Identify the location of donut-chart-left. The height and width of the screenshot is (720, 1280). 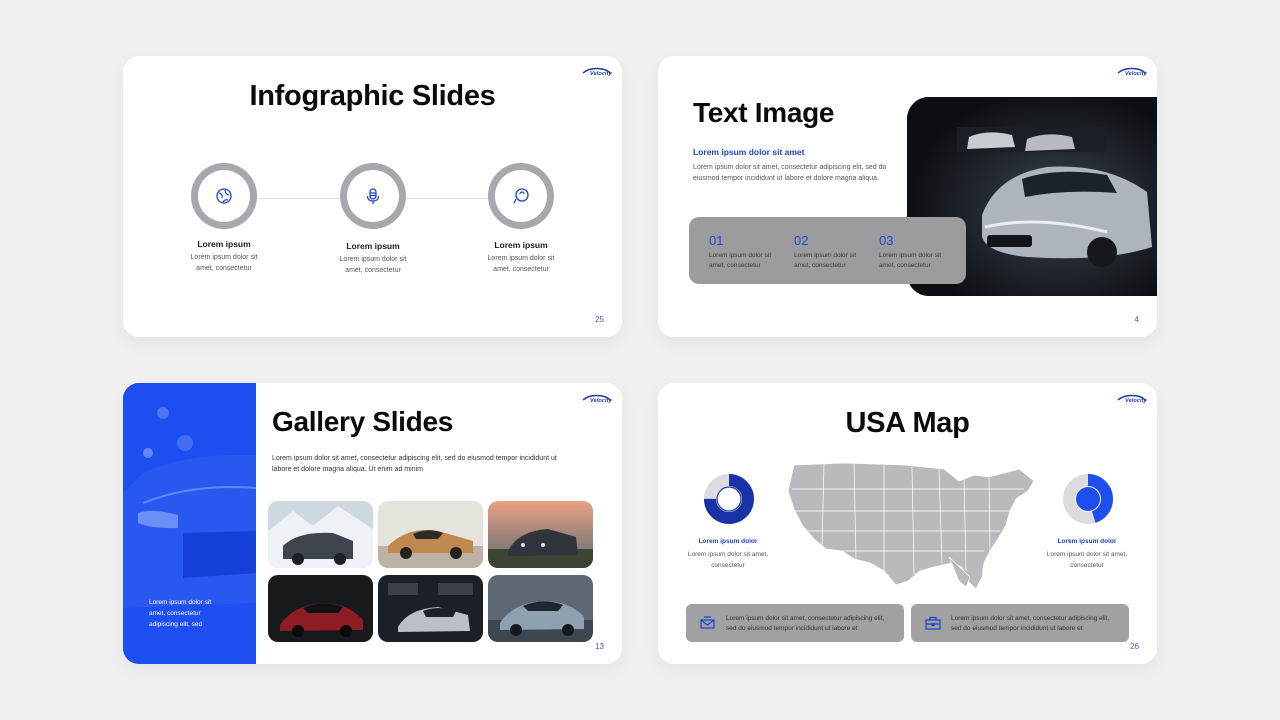
(729, 499).